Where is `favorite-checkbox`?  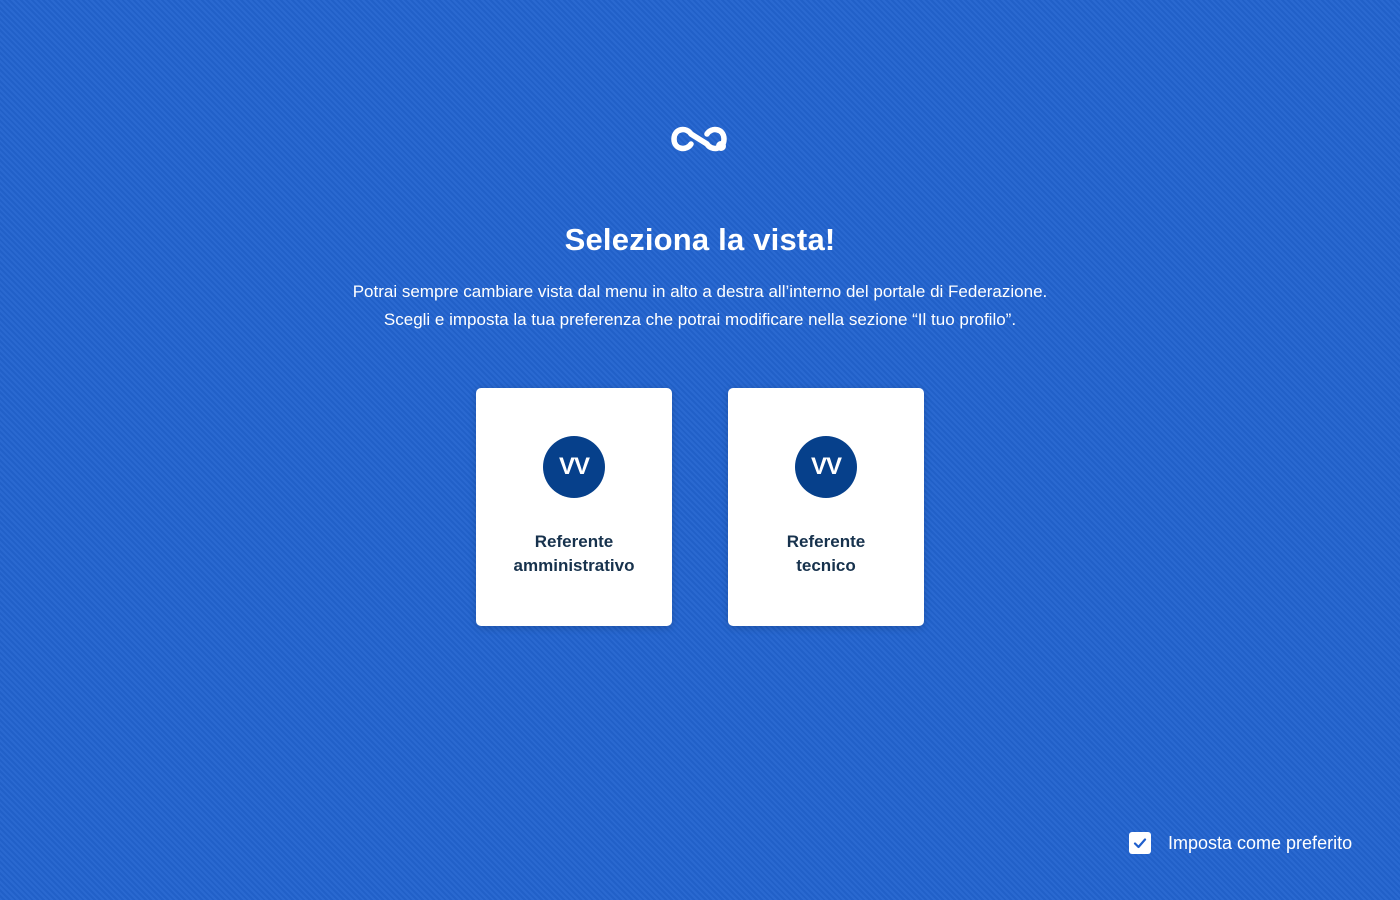
favorite-checkbox is located at coordinates (1140, 843).